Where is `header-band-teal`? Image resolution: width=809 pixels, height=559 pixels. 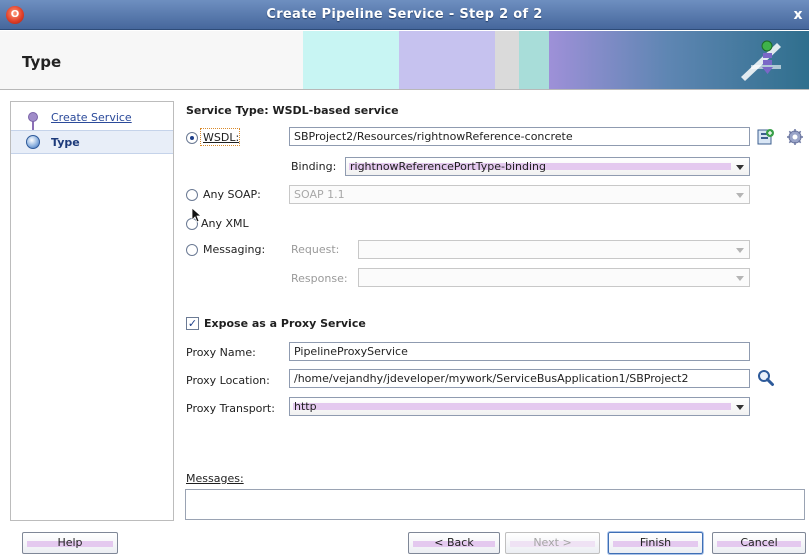 header-band-teal is located at coordinates (534, 60).